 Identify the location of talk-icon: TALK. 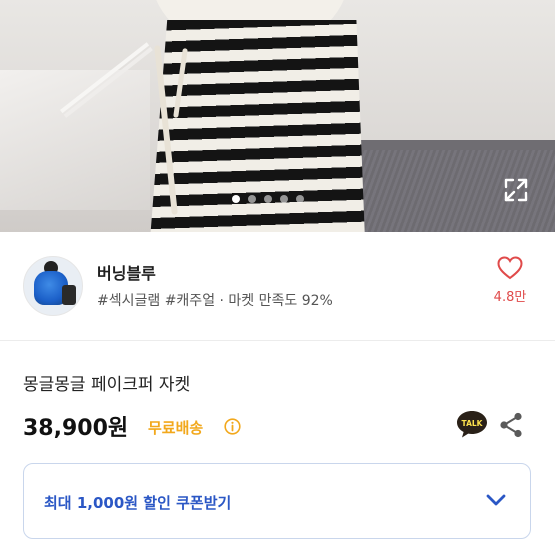
(472, 424).